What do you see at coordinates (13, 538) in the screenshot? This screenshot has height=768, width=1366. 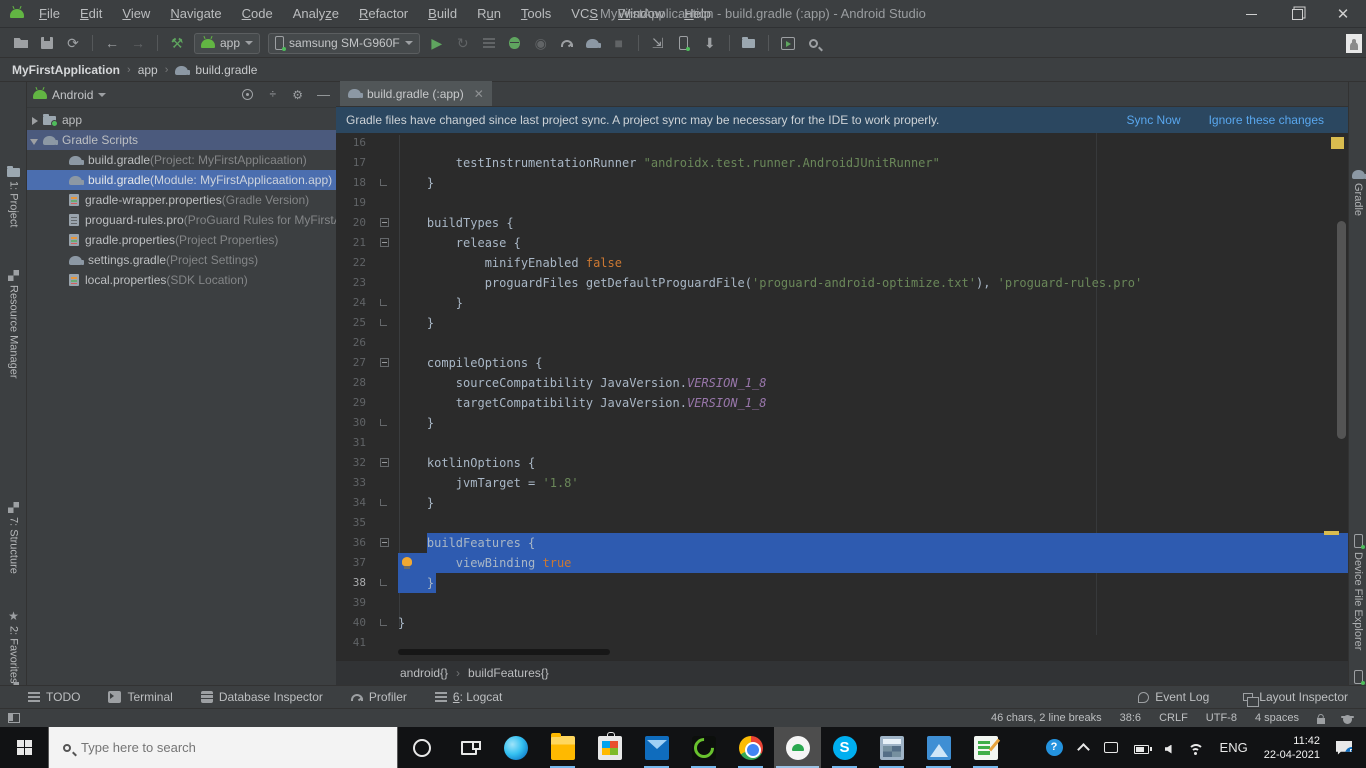 I see `stripe-7-structure: 7: Structure` at bounding box center [13, 538].